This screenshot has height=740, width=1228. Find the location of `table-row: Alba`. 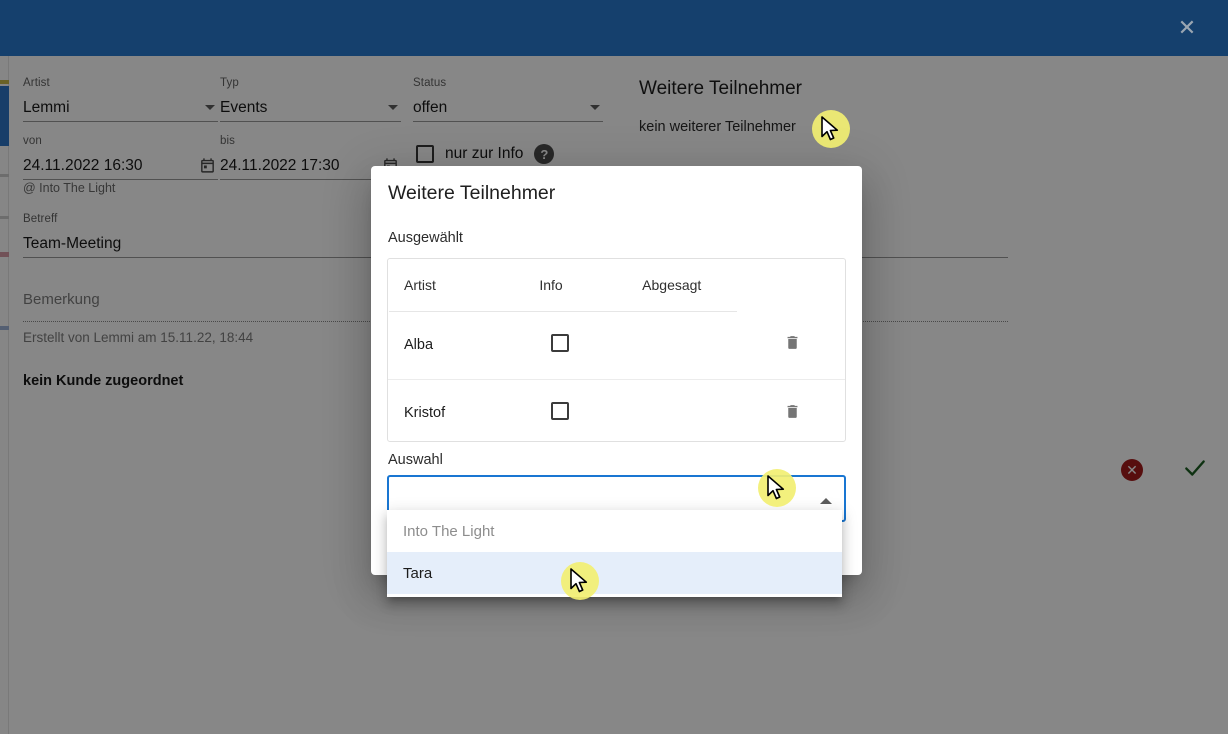

table-row: Alba is located at coordinates (616, 345).